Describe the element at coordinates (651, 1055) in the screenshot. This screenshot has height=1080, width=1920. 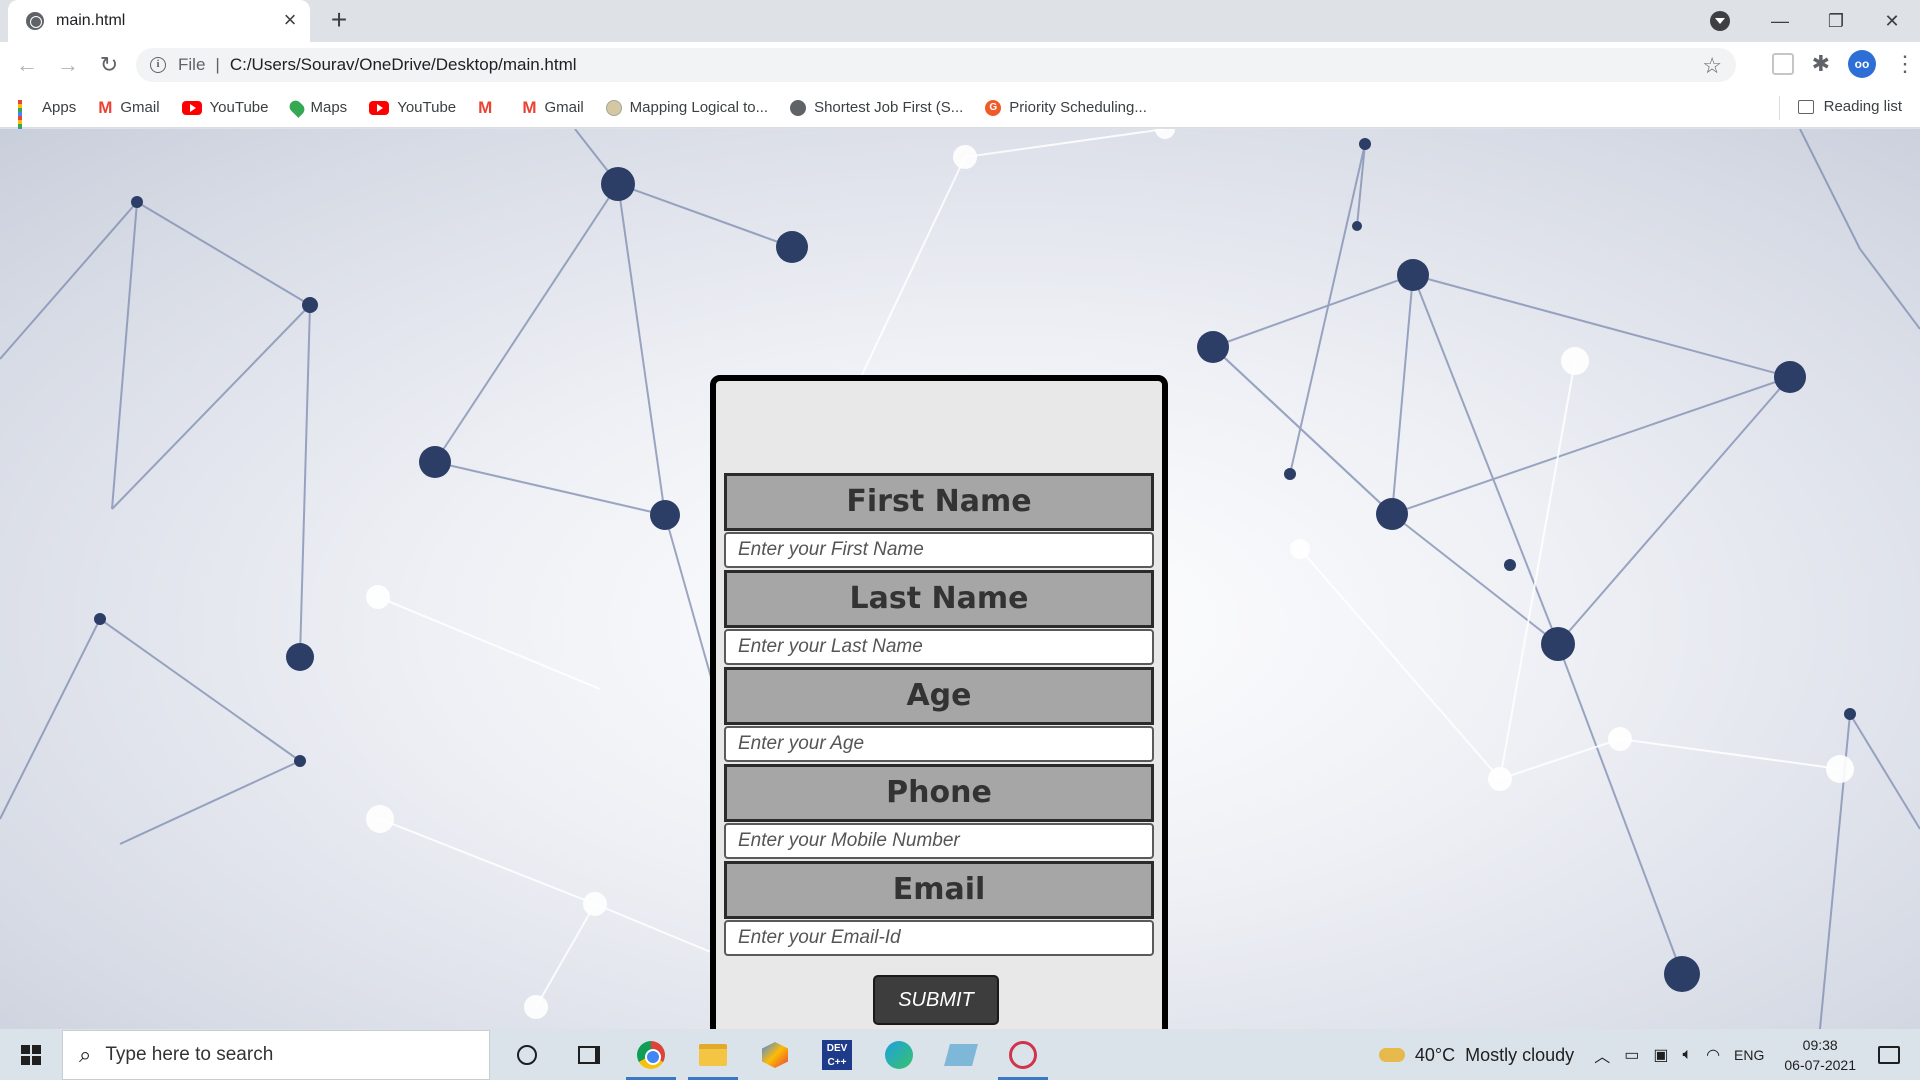
I see `taskbar-chrome` at that location.